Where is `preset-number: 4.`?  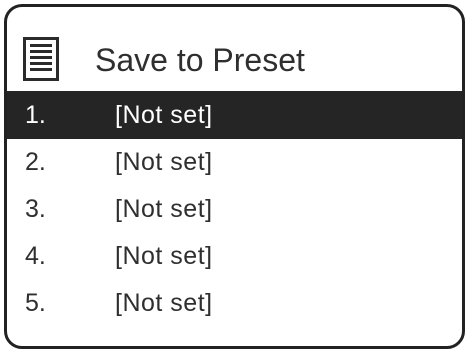
preset-number: 4. is located at coordinates (35, 256).